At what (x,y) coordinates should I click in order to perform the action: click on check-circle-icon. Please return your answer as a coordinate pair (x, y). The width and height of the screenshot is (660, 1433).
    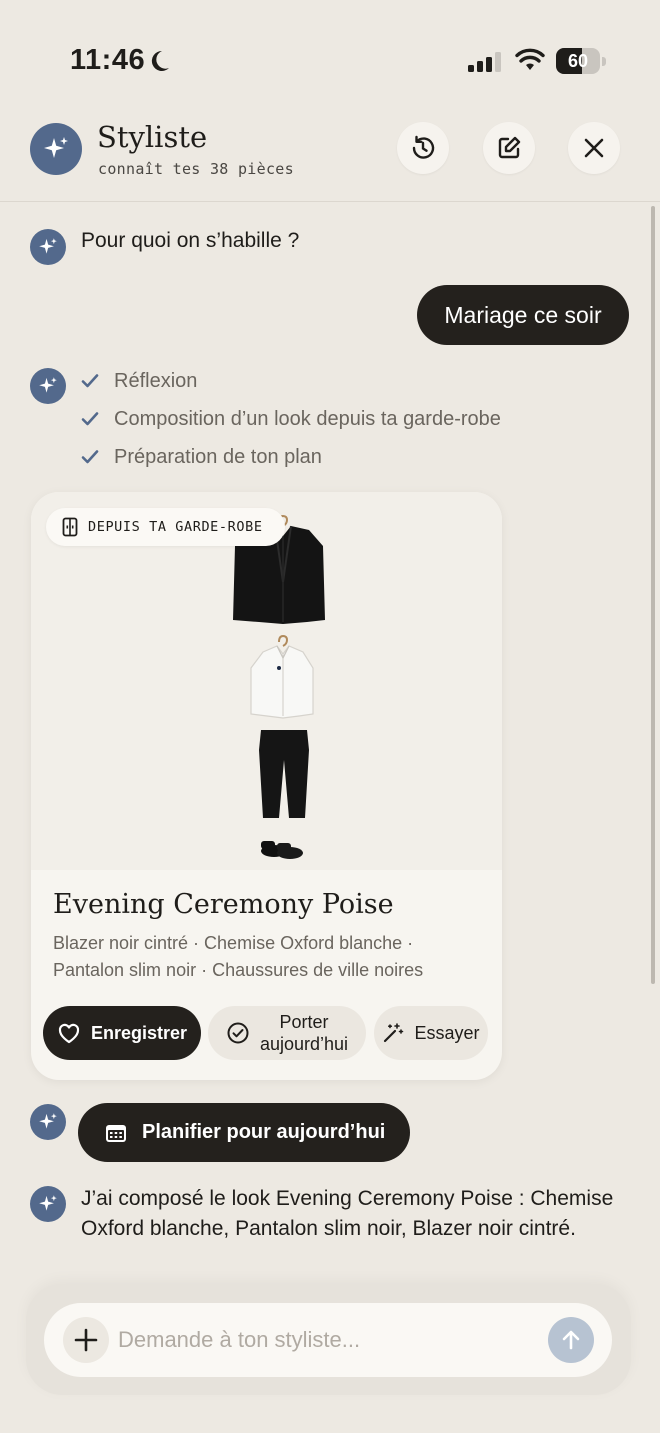
    Looking at the image, I should click on (238, 1033).